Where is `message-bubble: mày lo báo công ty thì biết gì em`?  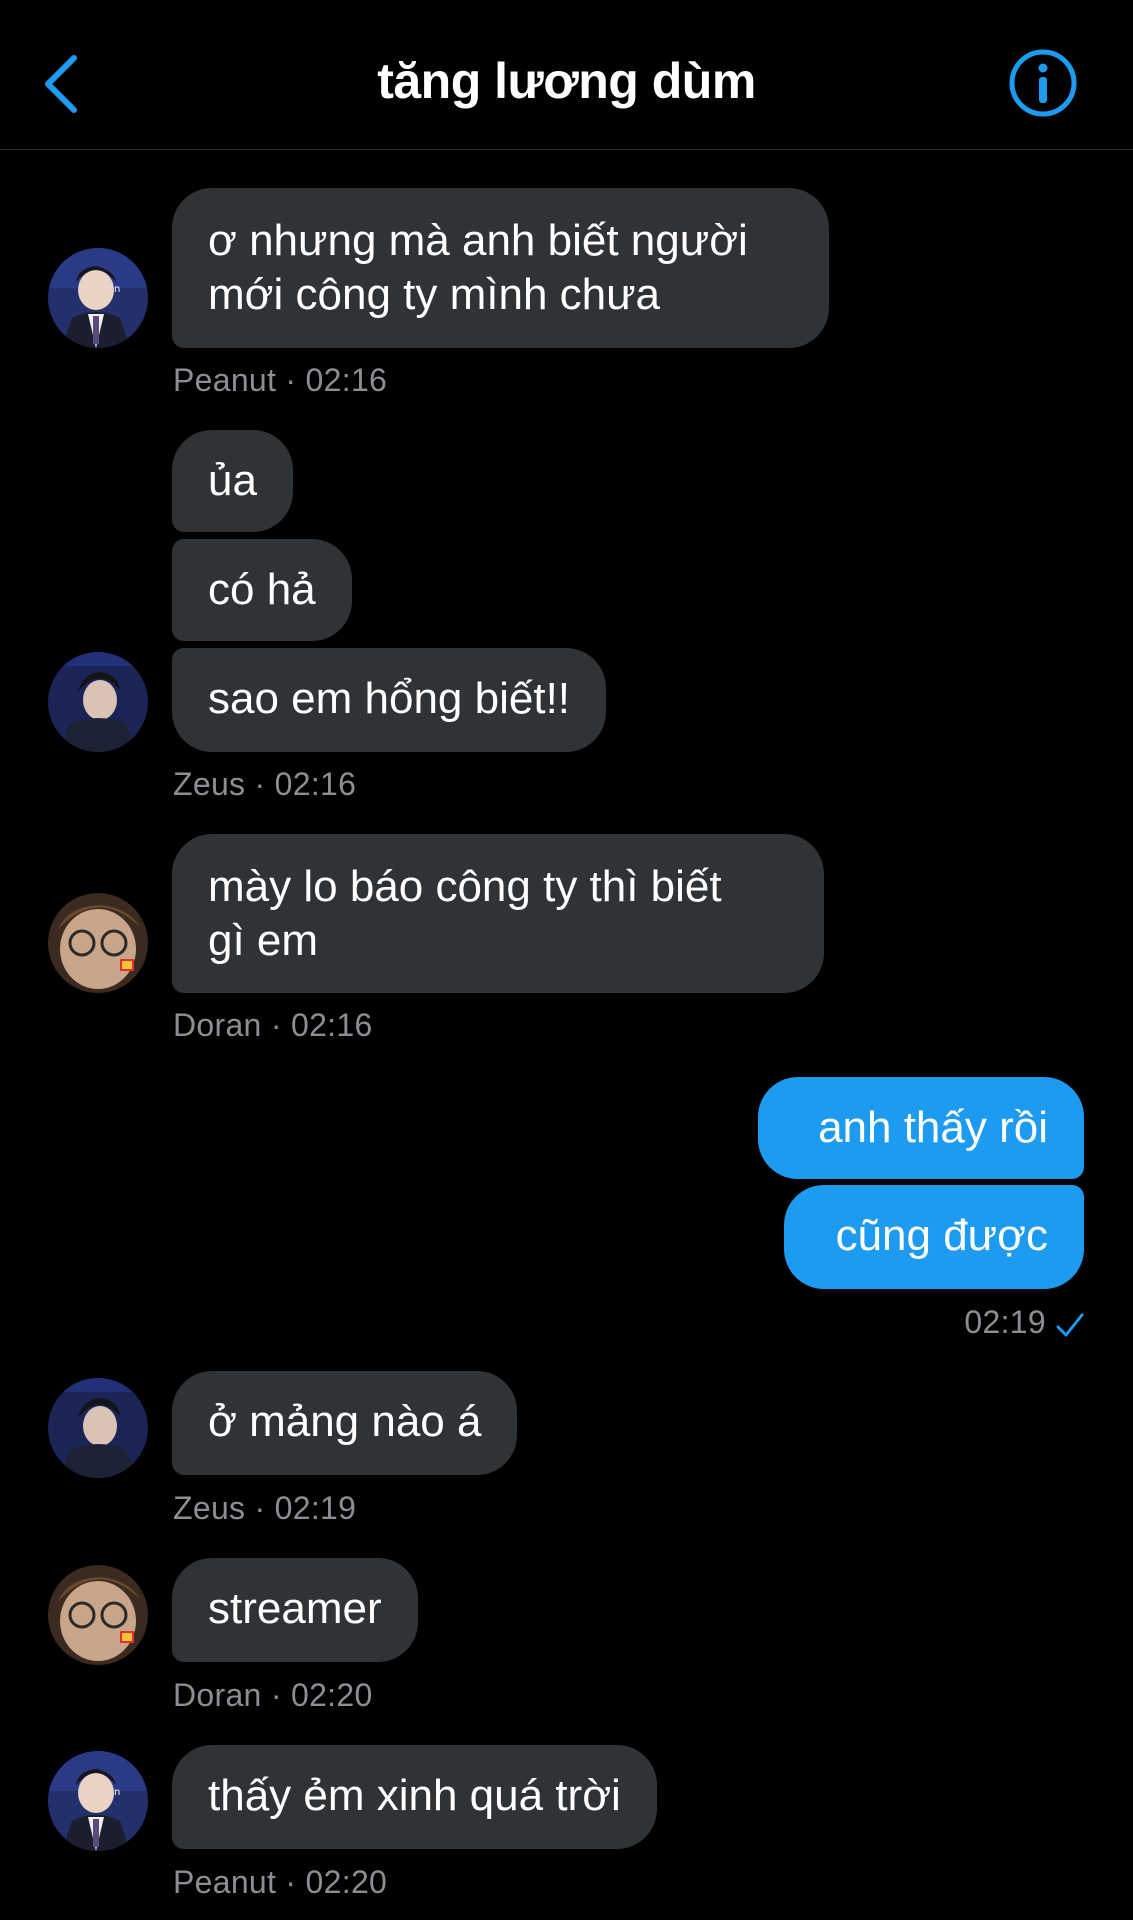 message-bubble: mày lo báo công ty thì biết gì em is located at coordinates (498, 913).